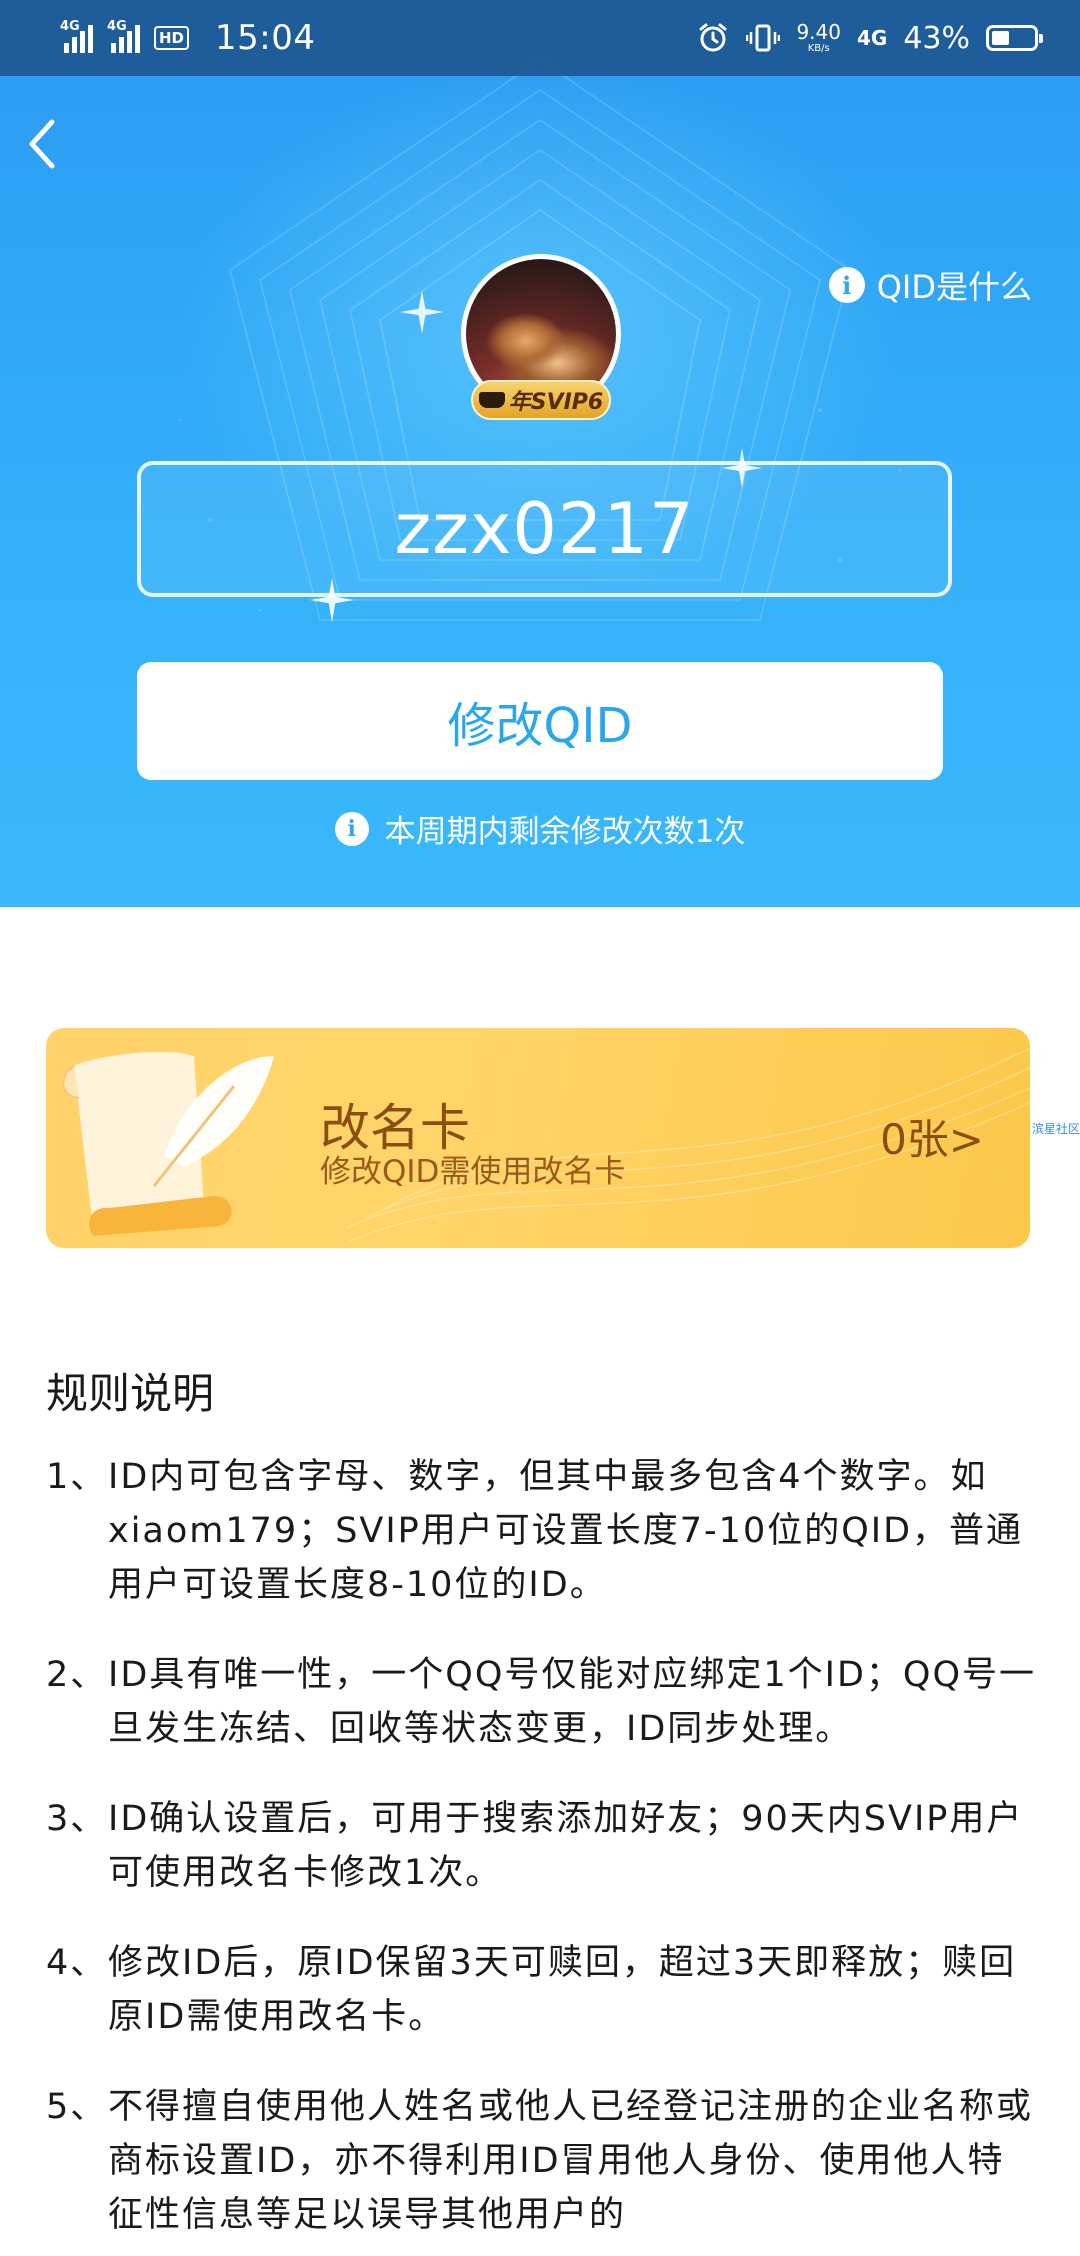  I want to click on rename-card-subtitle: 修改QID需使用改名卡, so click(473, 1172).